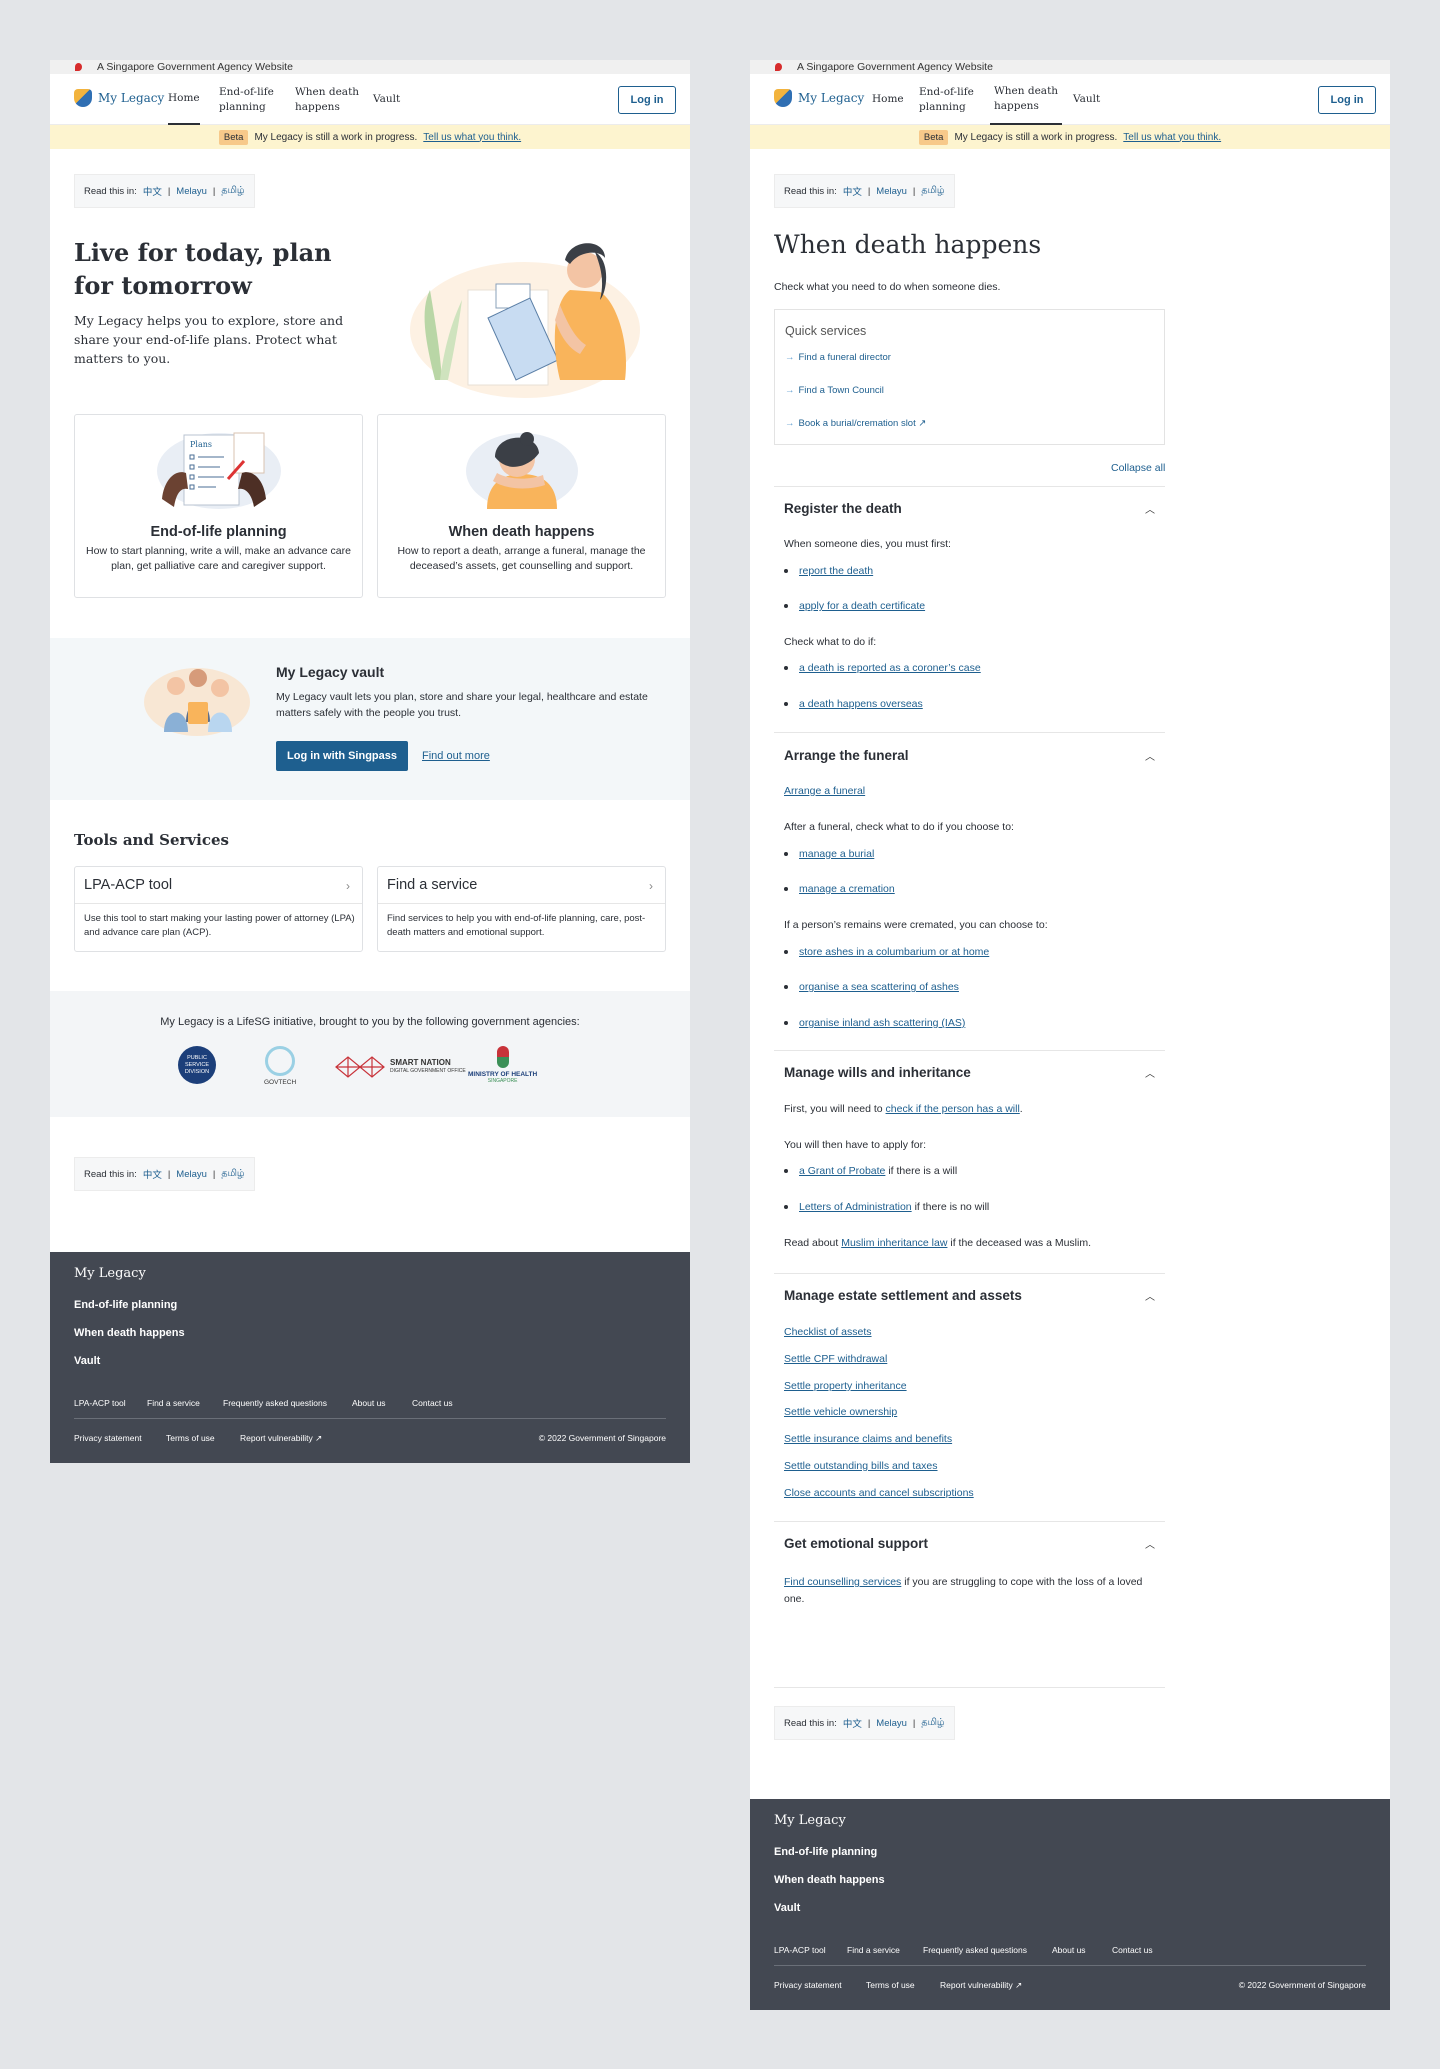 The image size is (1440, 2069). Describe the element at coordinates (1138, 468) in the screenshot. I see `collapse-all-button: Collapse all` at that location.